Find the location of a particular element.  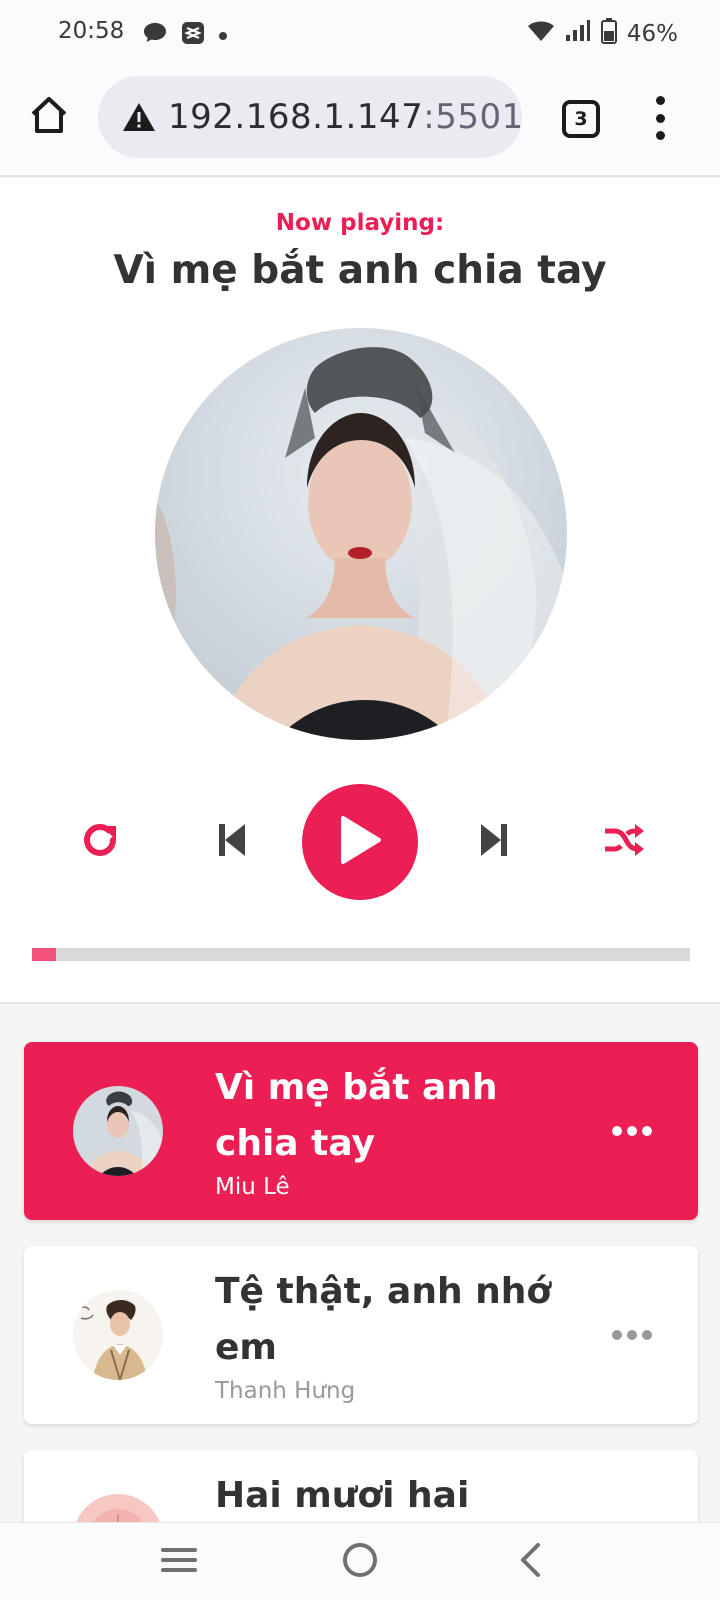

home-circle-icon is located at coordinates (360, 1562).